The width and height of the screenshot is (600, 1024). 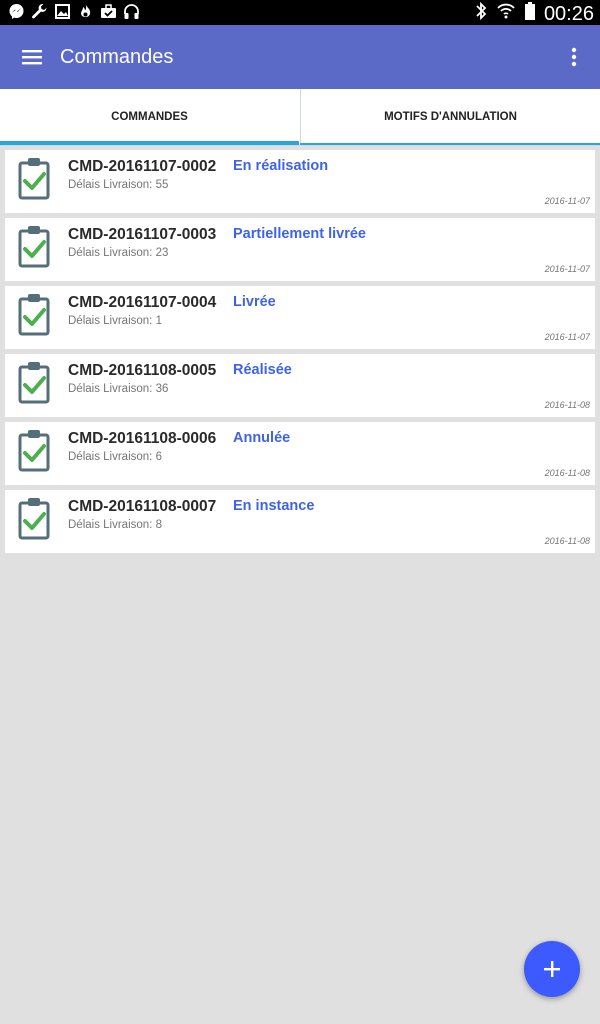 What do you see at coordinates (142, 302) in the screenshot?
I see `order-id: CMD-20161107-0004` at bounding box center [142, 302].